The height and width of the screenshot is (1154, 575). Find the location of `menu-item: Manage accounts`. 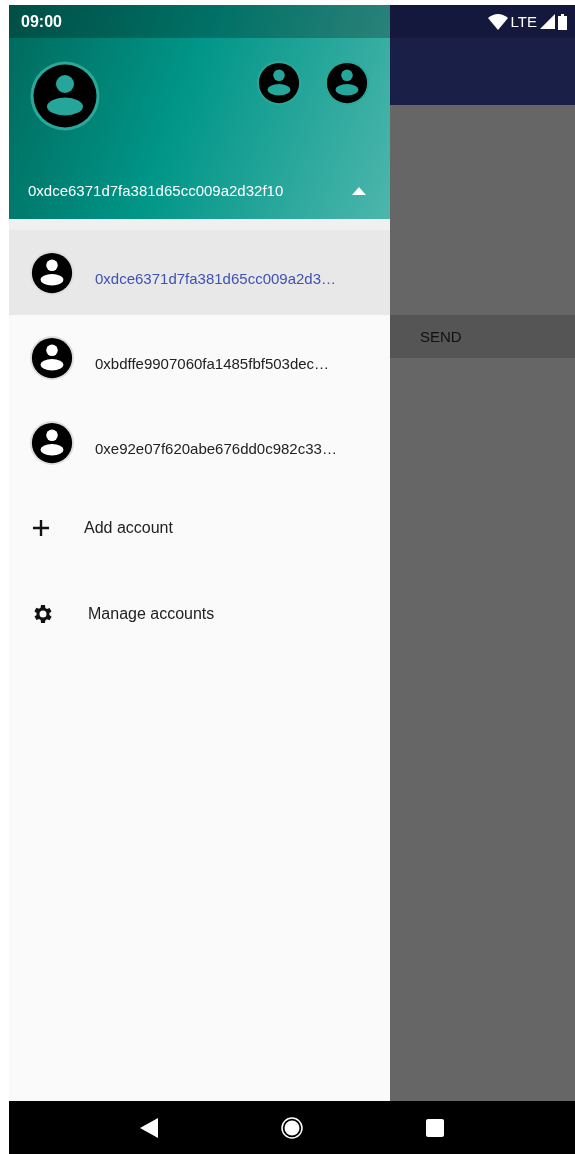

menu-item: Manage accounts is located at coordinates (151, 614).